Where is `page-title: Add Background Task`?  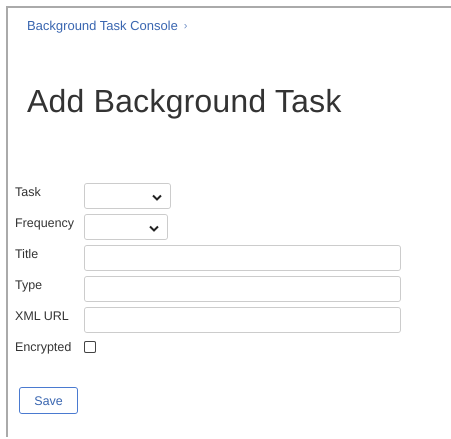
page-title: Add Background Task is located at coordinates (185, 101).